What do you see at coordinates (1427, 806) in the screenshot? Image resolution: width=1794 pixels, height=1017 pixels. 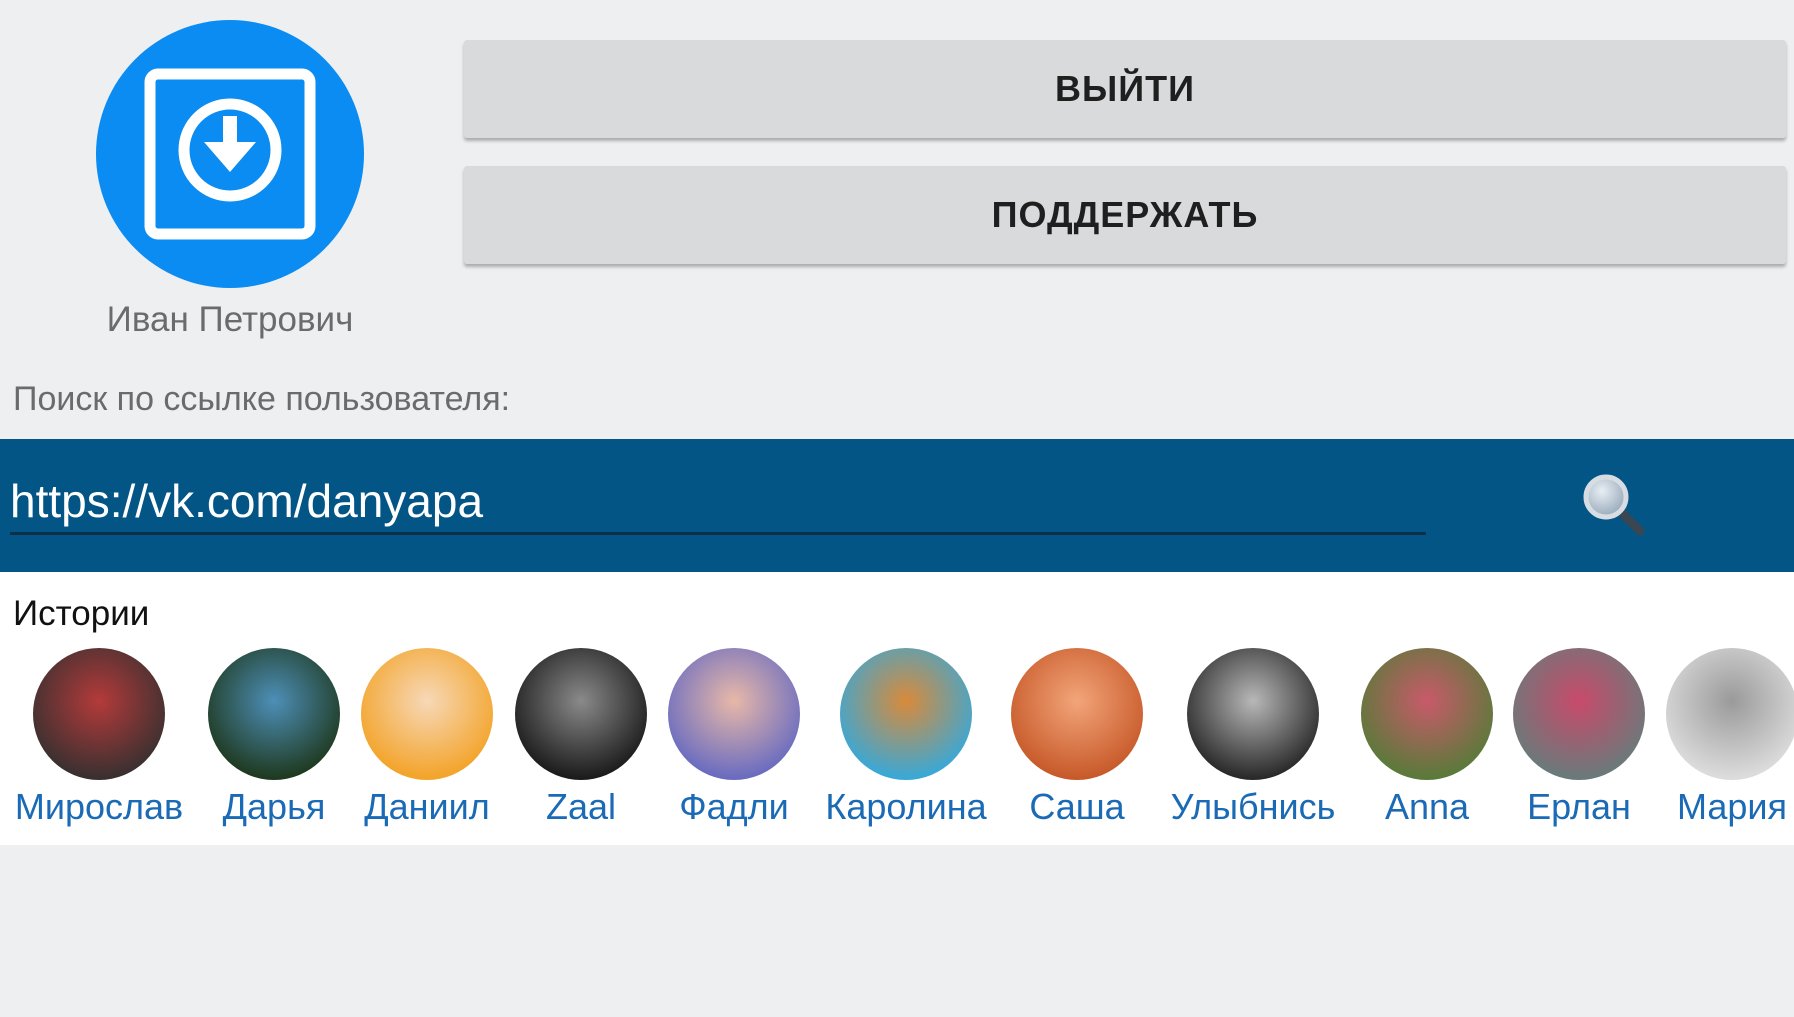 I see `story-name: Anna` at bounding box center [1427, 806].